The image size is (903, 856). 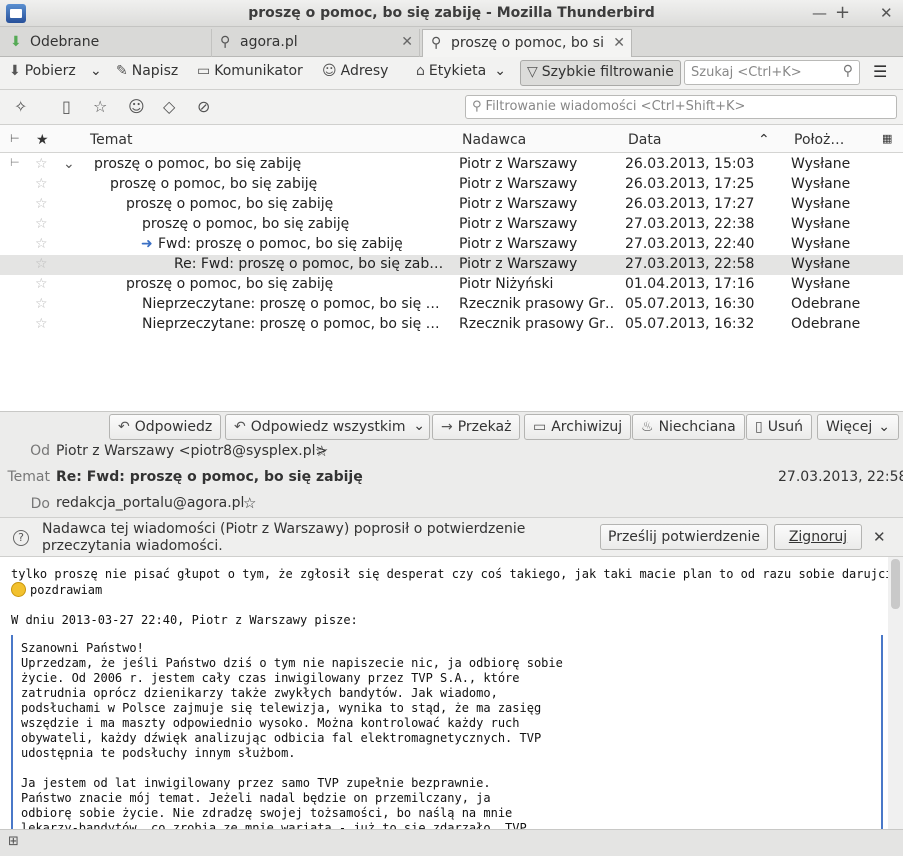 What do you see at coordinates (96, 71) in the screenshot?
I see `get-dropdown-icon: ⌄` at bounding box center [96, 71].